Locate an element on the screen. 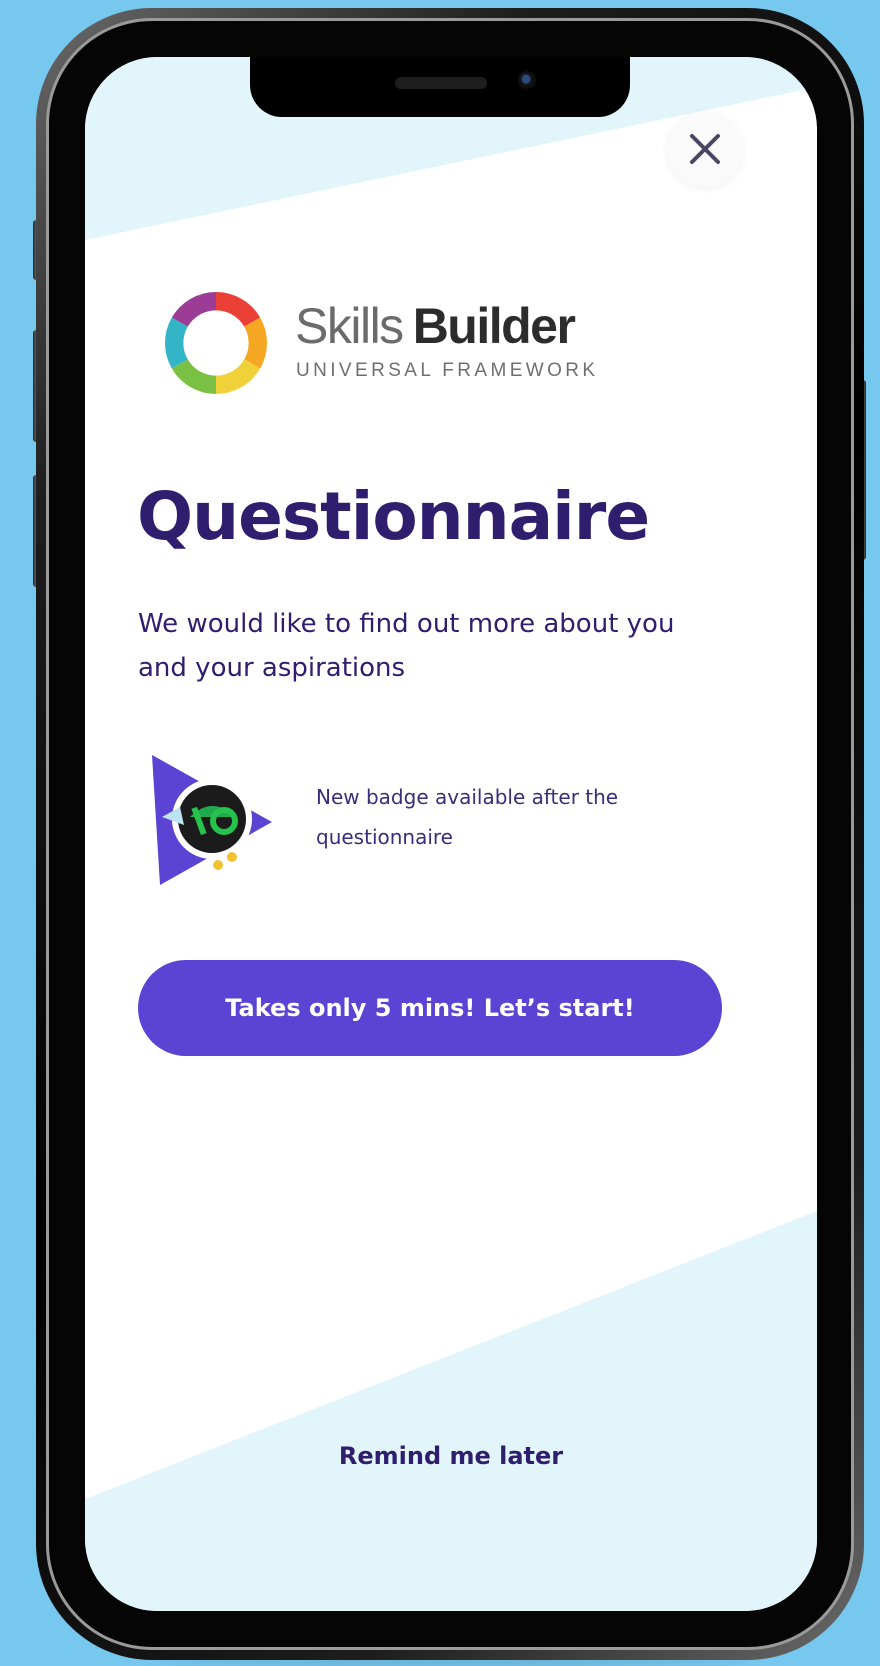 The image size is (880, 1666). speaker-grille is located at coordinates (441, 83).